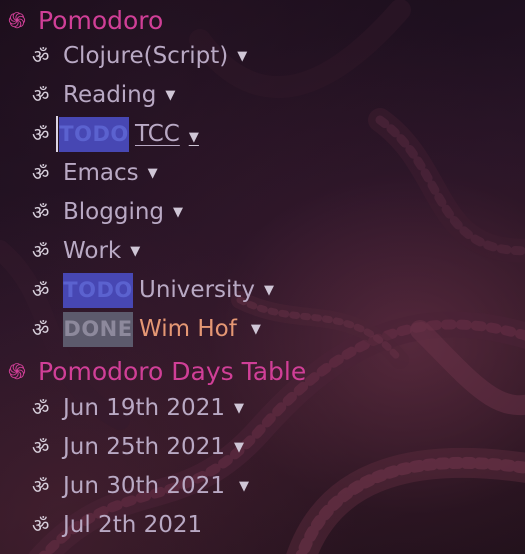 The image size is (525, 554). I want to click on item-title: Jul 2th 2021, so click(133, 525).